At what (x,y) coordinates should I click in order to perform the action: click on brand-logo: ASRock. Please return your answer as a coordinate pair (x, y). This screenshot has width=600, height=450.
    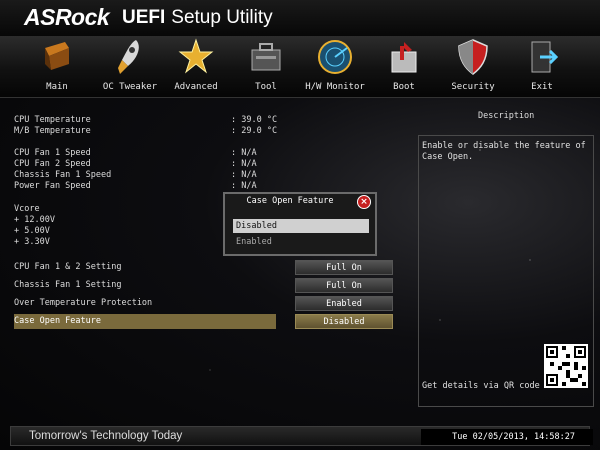
    Looking at the image, I should click on (67, 17).